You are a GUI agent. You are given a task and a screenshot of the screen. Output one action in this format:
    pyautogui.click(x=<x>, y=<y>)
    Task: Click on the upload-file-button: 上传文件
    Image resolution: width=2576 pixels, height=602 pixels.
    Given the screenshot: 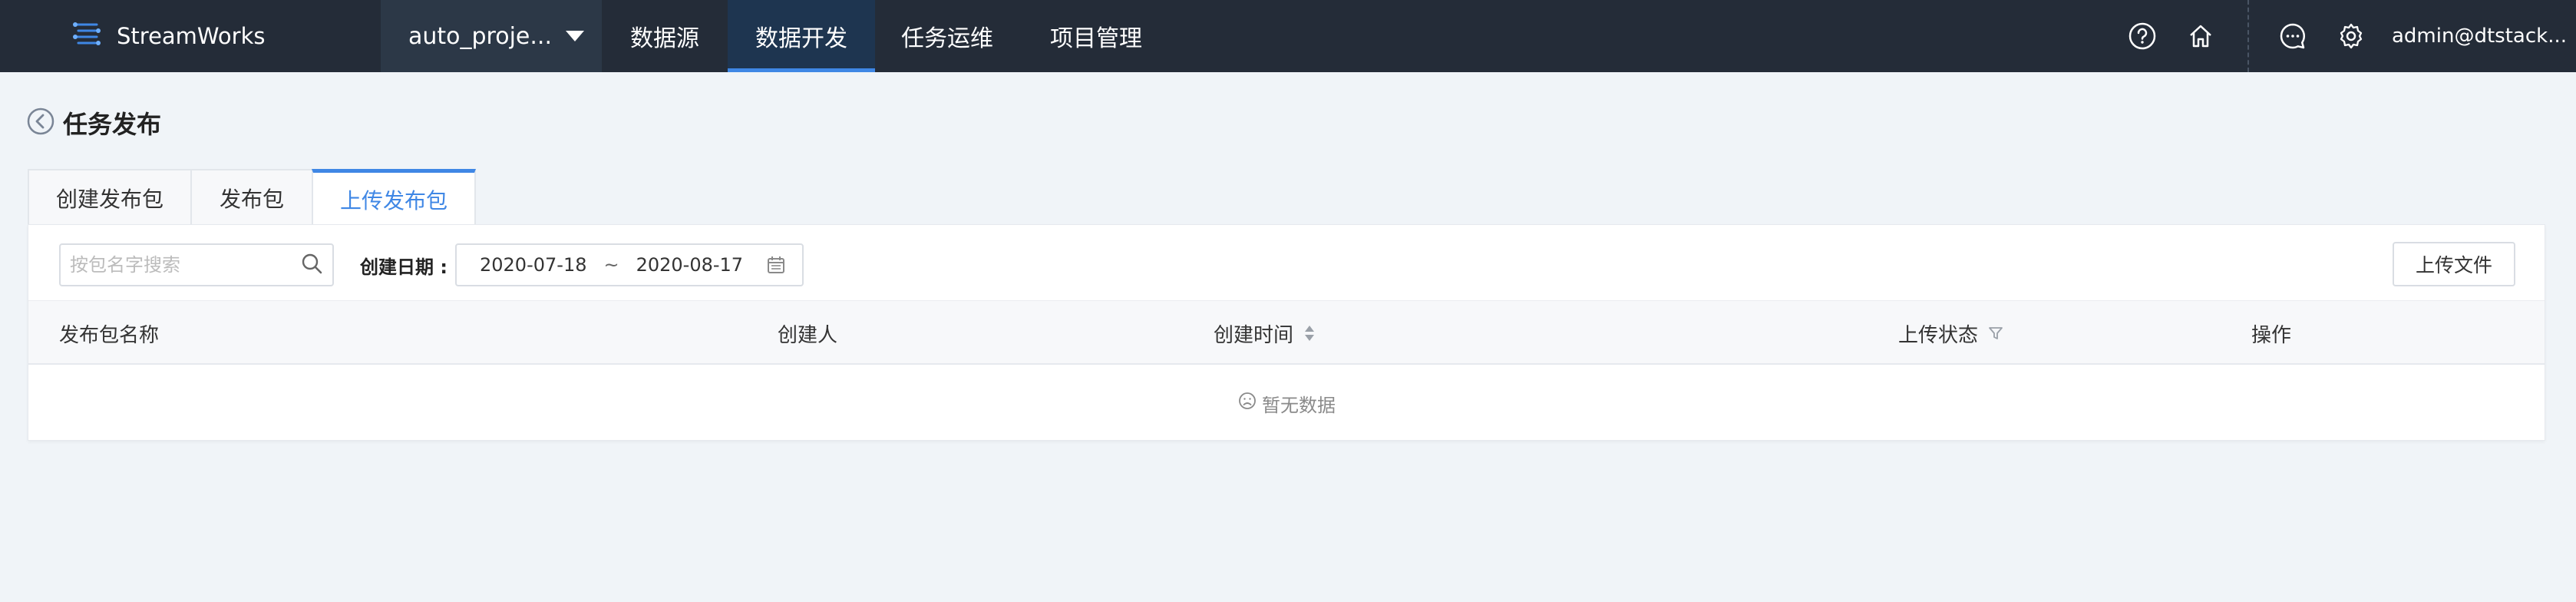 What is the action you would take?
    pyautogui.click(x=2454, y=264)
    